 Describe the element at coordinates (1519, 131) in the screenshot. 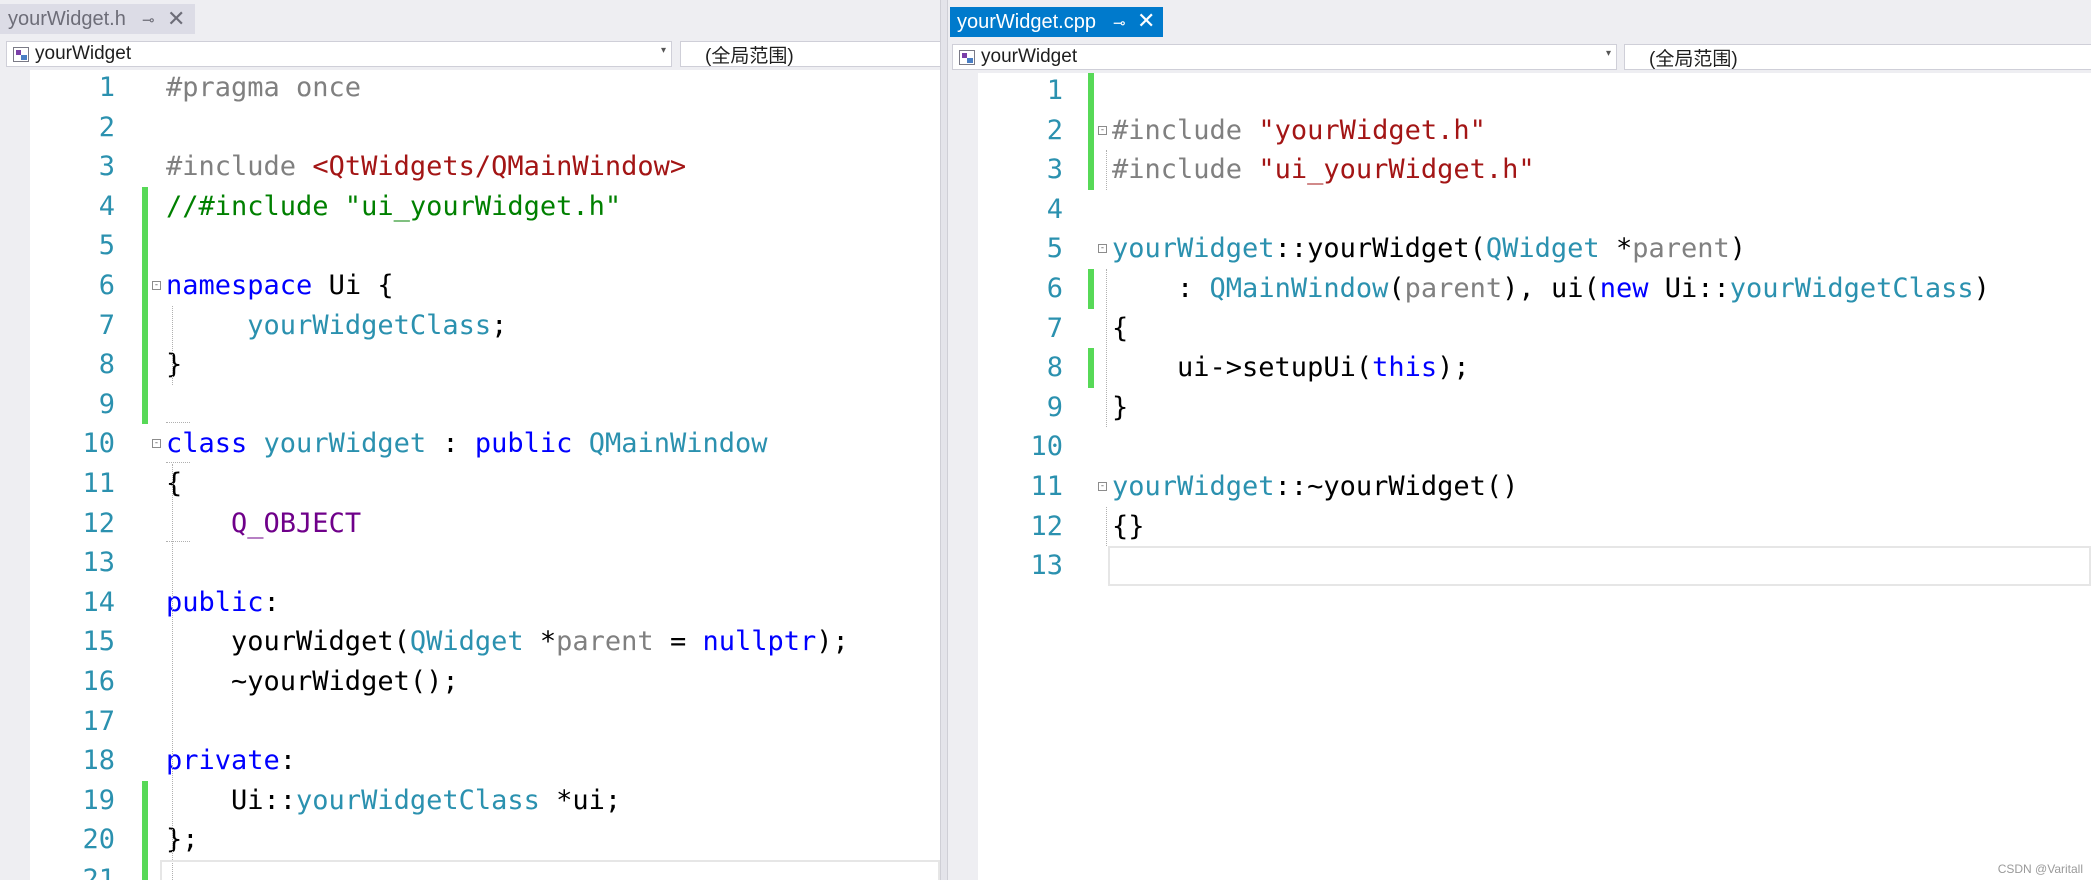

I see `code-line: 2 #include "yourWidget.h"` at that location.